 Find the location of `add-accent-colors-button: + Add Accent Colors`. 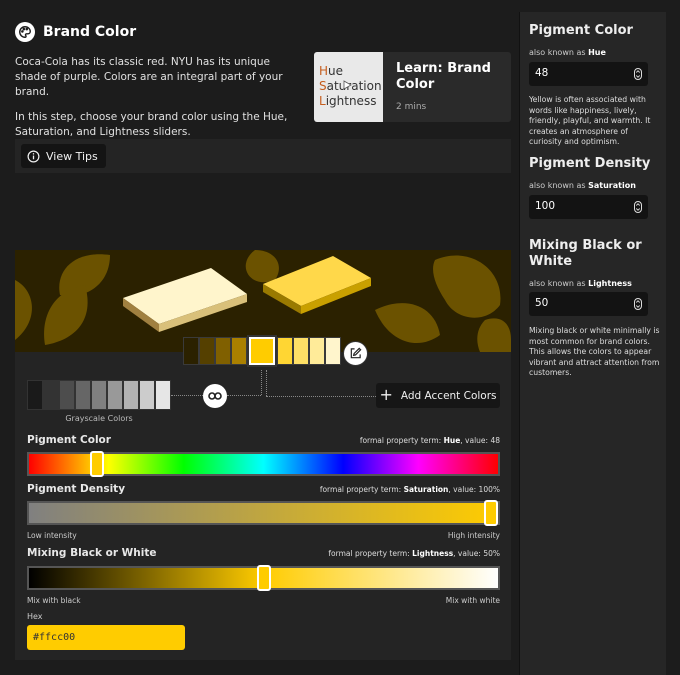

add-accent-colors-button: + Add Accent Colors is located at coordinates (438, 395).